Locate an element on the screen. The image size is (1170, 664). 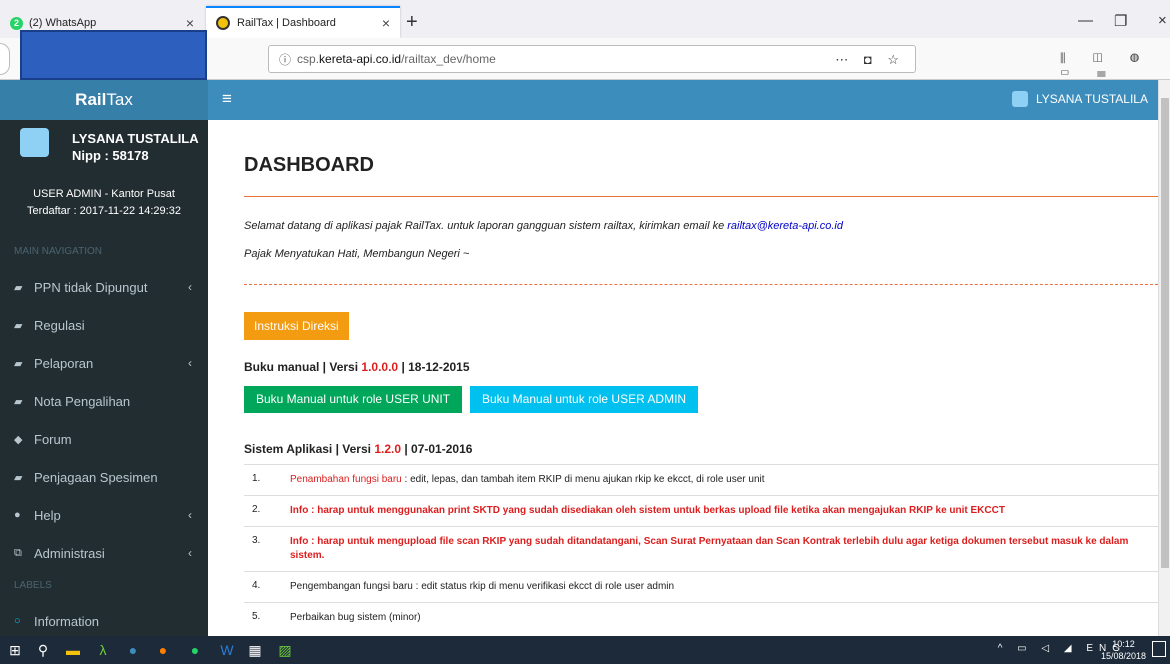
whatsapp-badge: 2 is located at coordinates (16, 23).